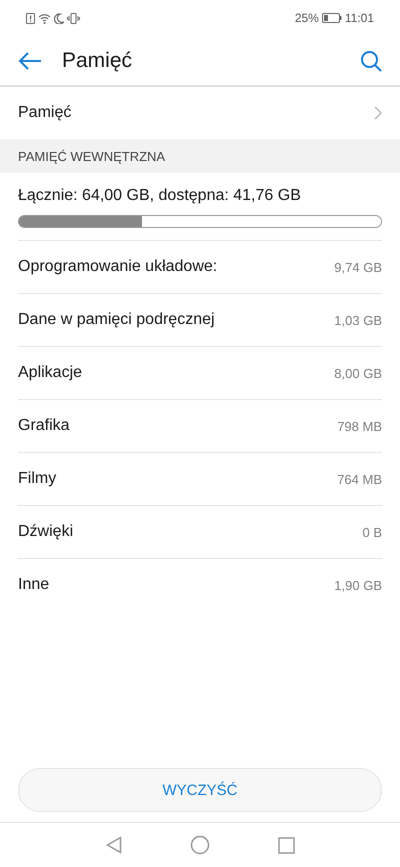  What do you see at coordinates (306, 18) in the screenshot?
I see `battery-percent: 25%` at bounding box center [306, 18].